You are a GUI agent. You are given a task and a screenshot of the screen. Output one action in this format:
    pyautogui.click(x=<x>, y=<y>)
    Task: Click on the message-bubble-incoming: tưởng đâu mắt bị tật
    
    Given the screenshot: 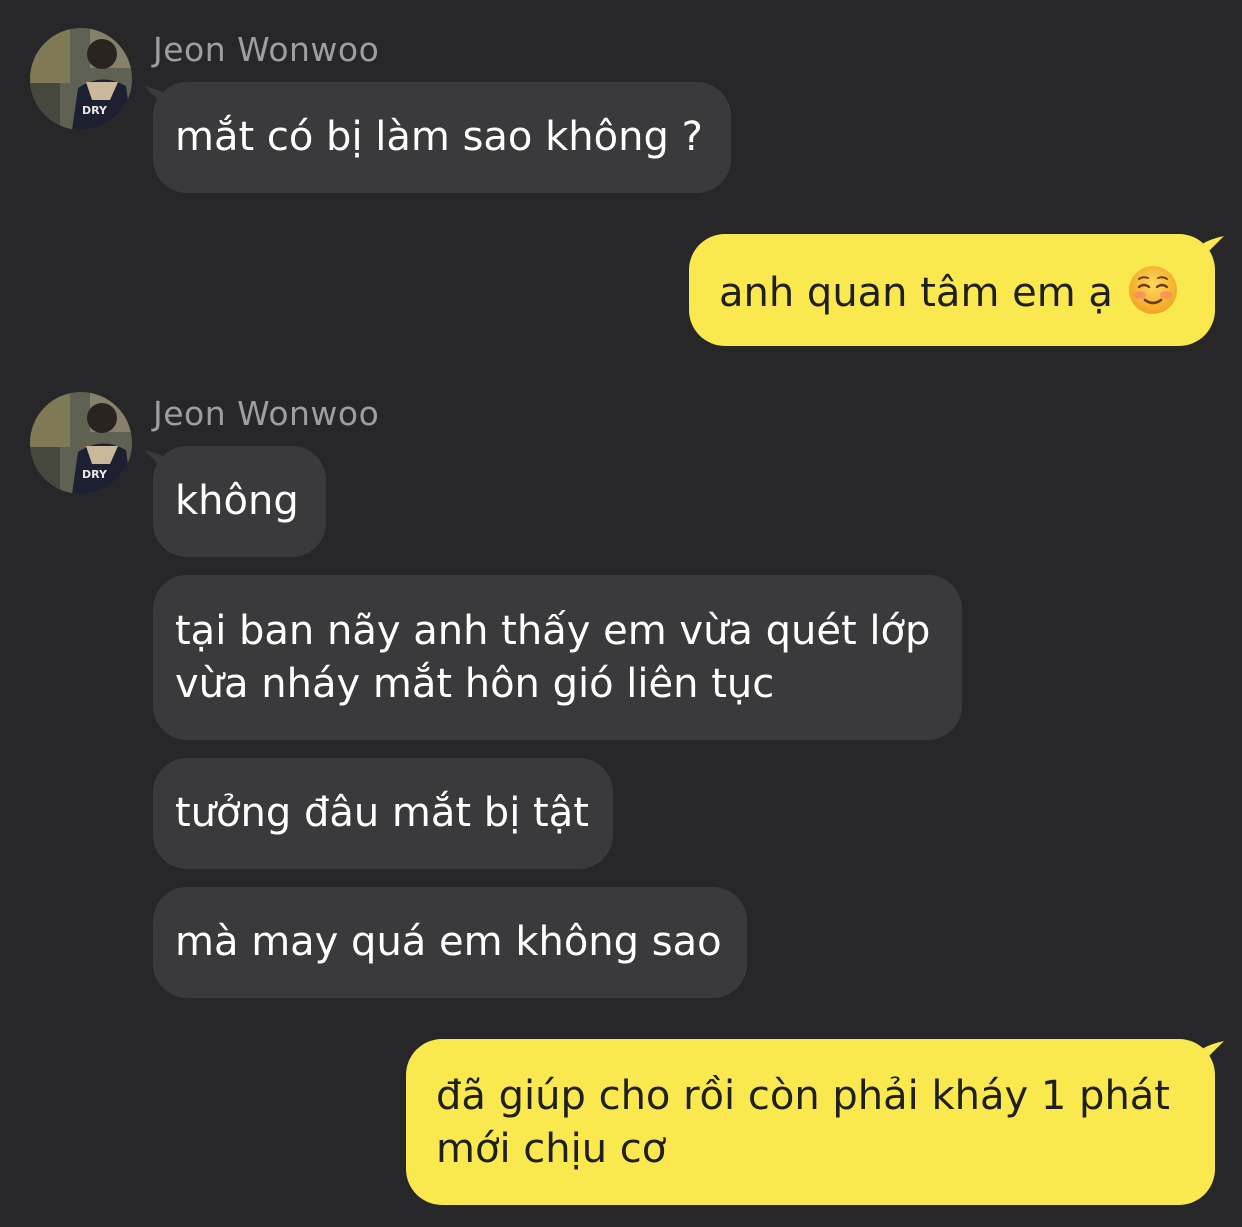 What is the action you would take?
    pyautogui.click(x=383, y=813)
    